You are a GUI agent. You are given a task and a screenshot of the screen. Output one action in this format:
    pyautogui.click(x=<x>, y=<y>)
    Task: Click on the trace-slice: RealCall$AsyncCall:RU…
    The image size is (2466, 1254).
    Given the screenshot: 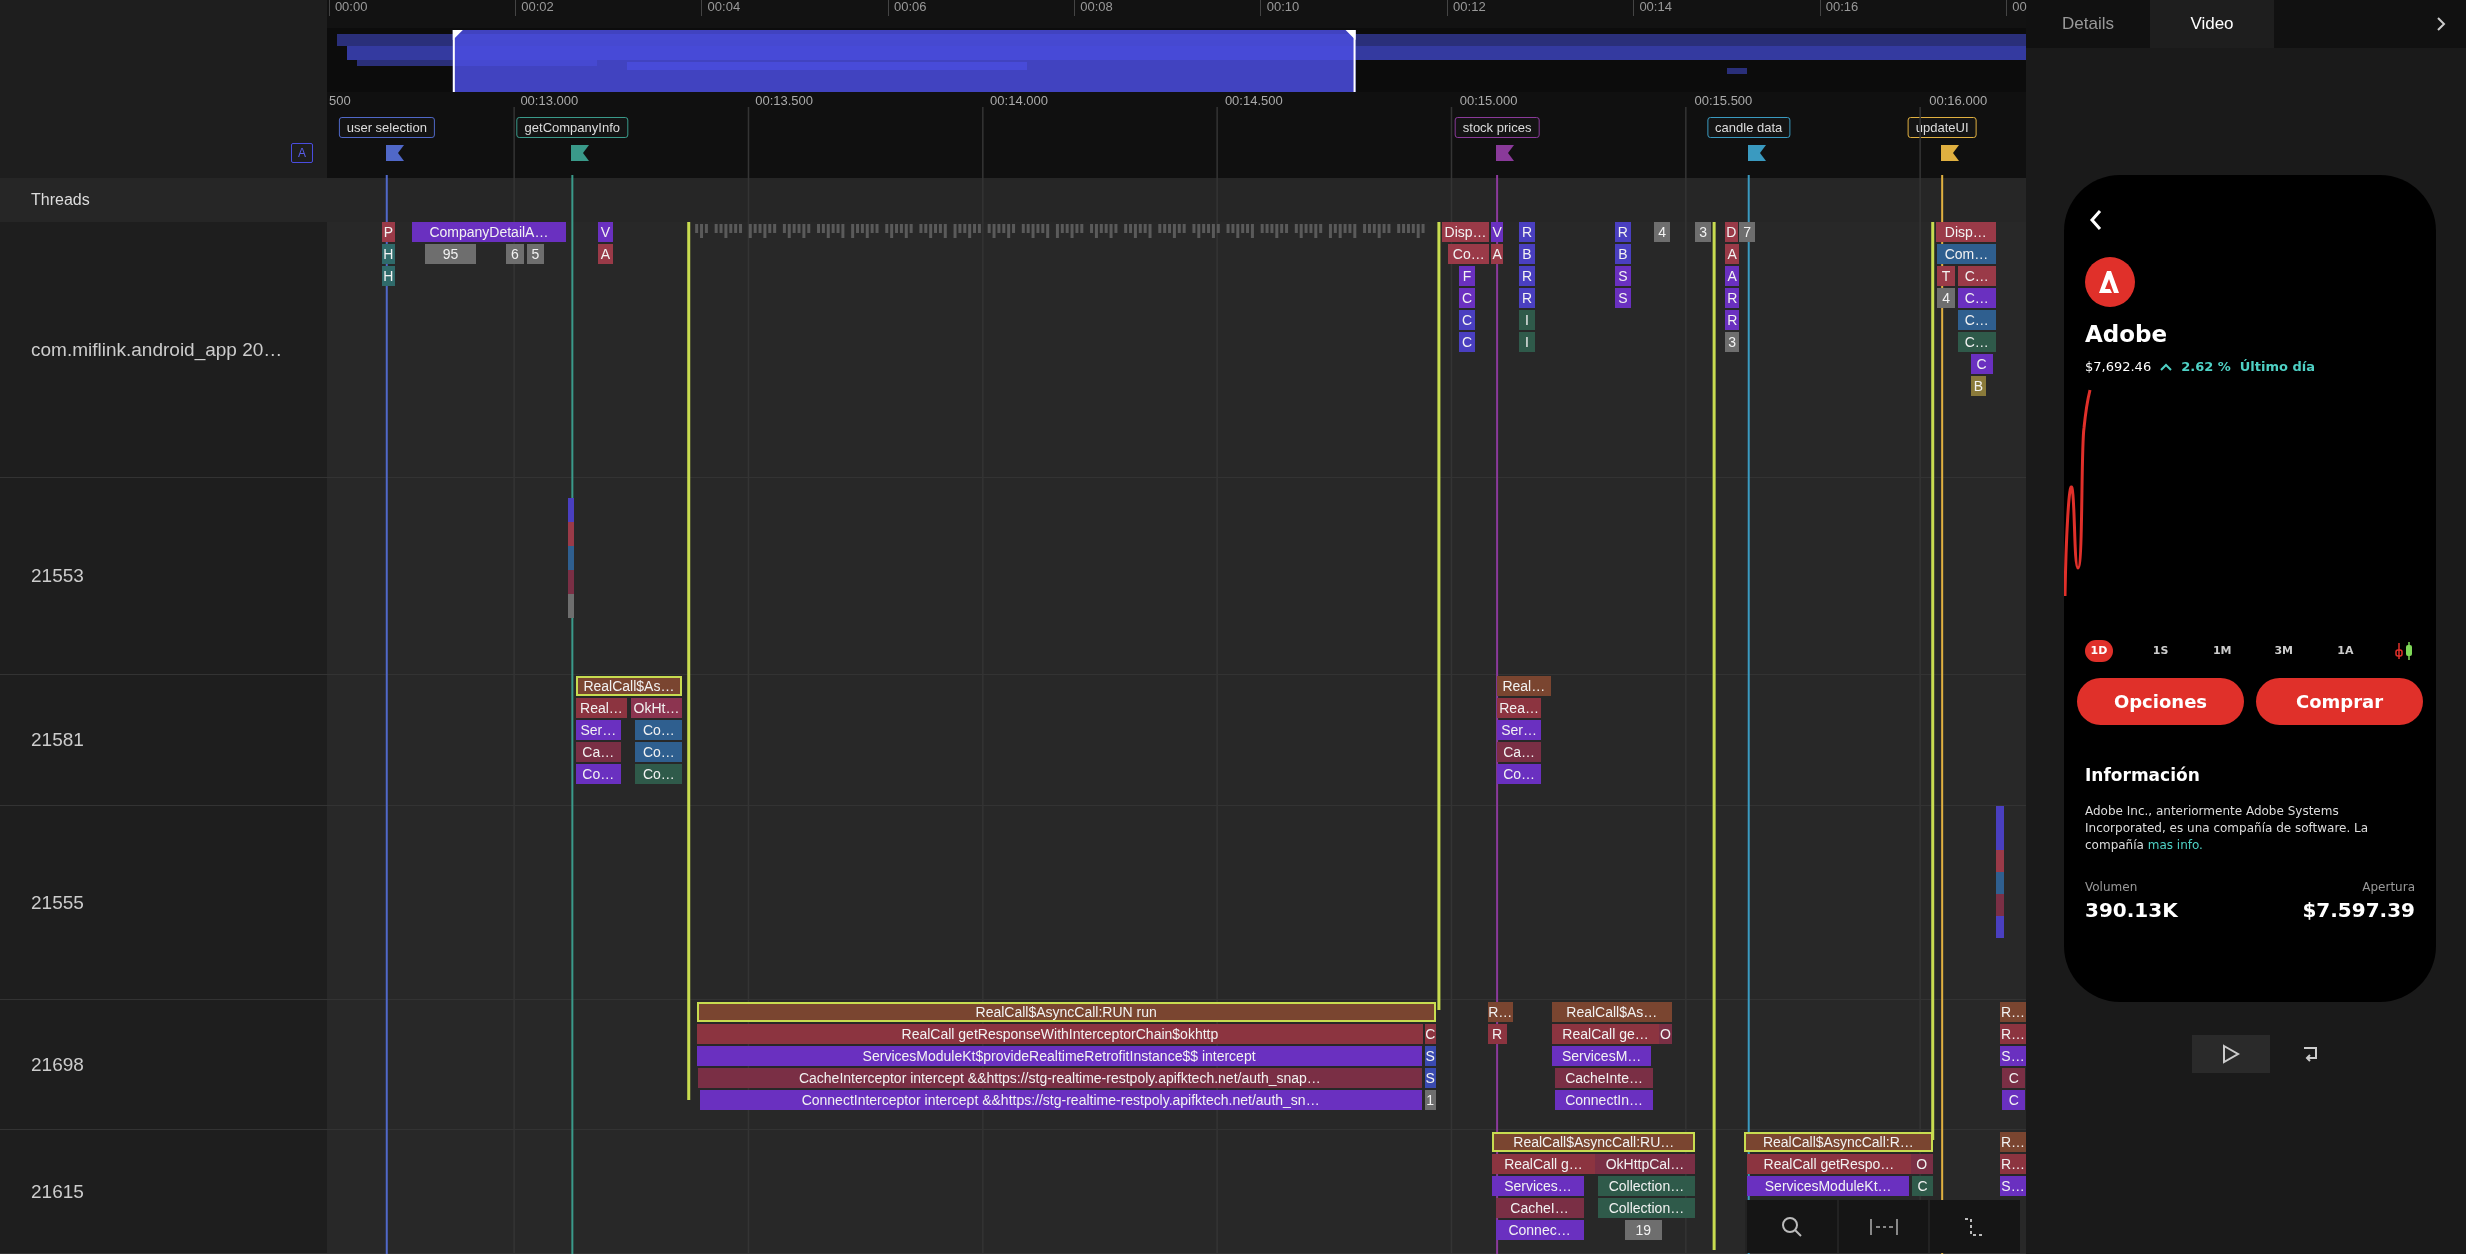 What is the action you would take?
    pyautogui.click(x=1594, y=1142)
    